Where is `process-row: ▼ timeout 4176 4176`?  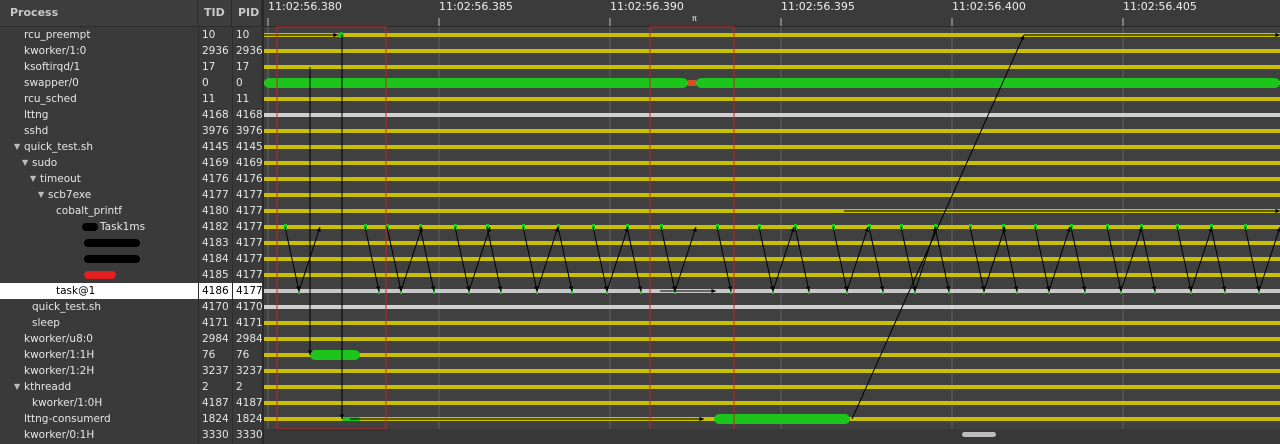
process-row: ▼ timeout 4176 4176 is located at coordinates (131, 179).